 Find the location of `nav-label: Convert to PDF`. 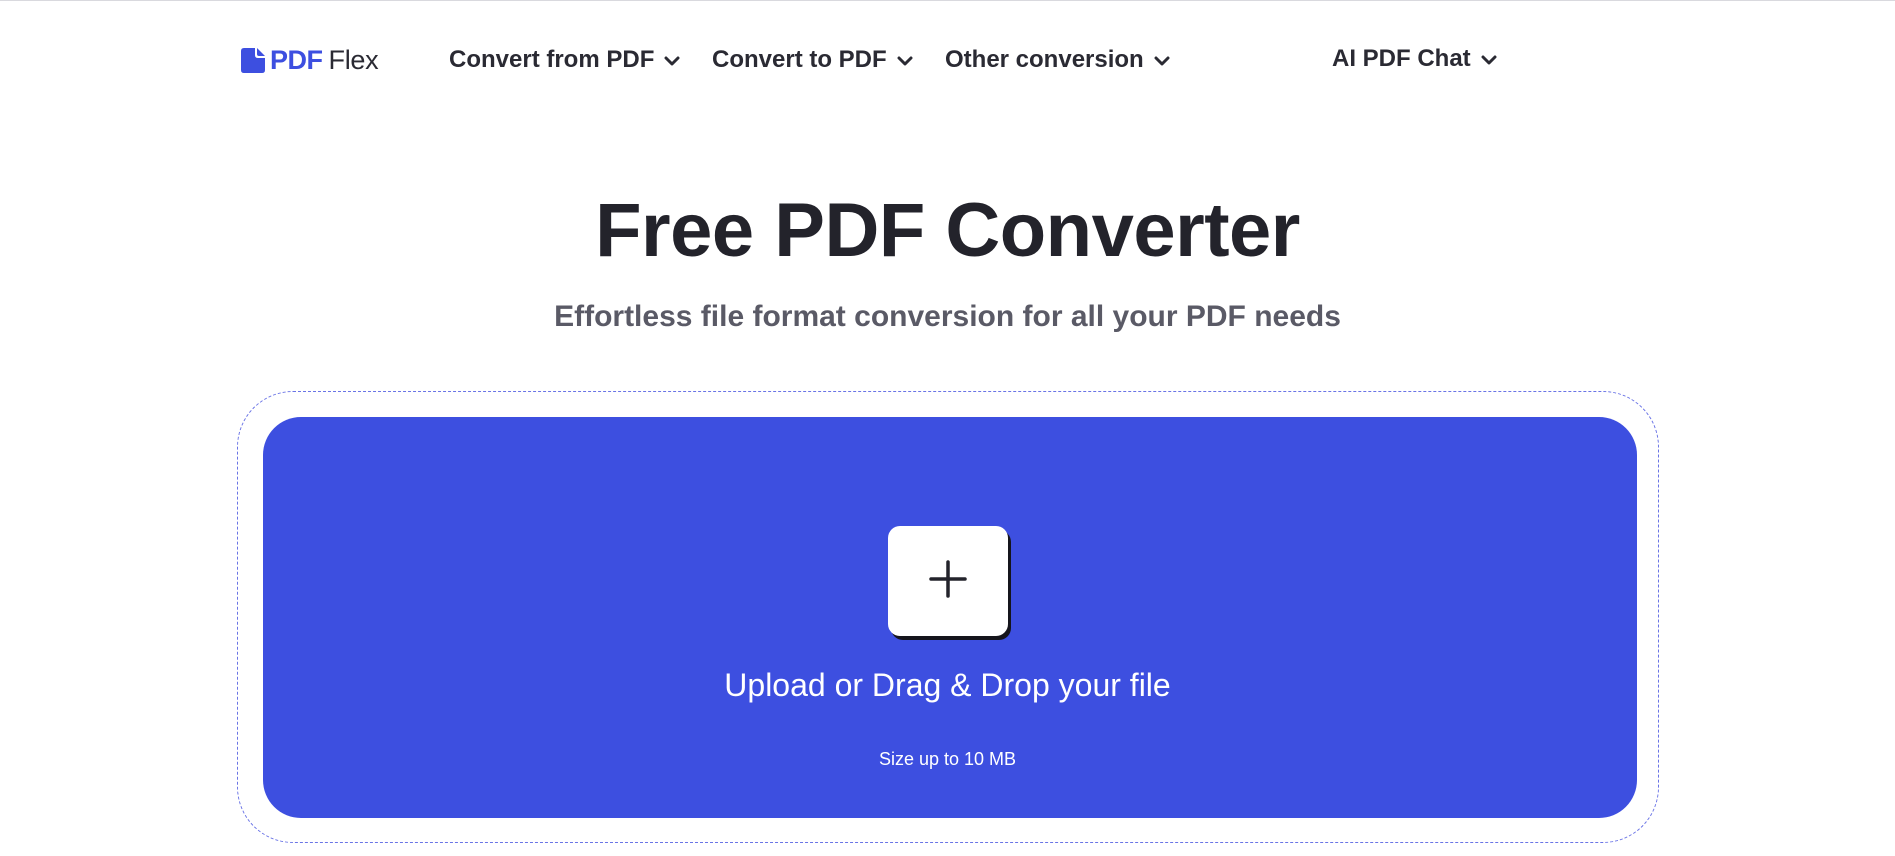

nav-label: Convert to PDF is located at coordinates (799, 59).